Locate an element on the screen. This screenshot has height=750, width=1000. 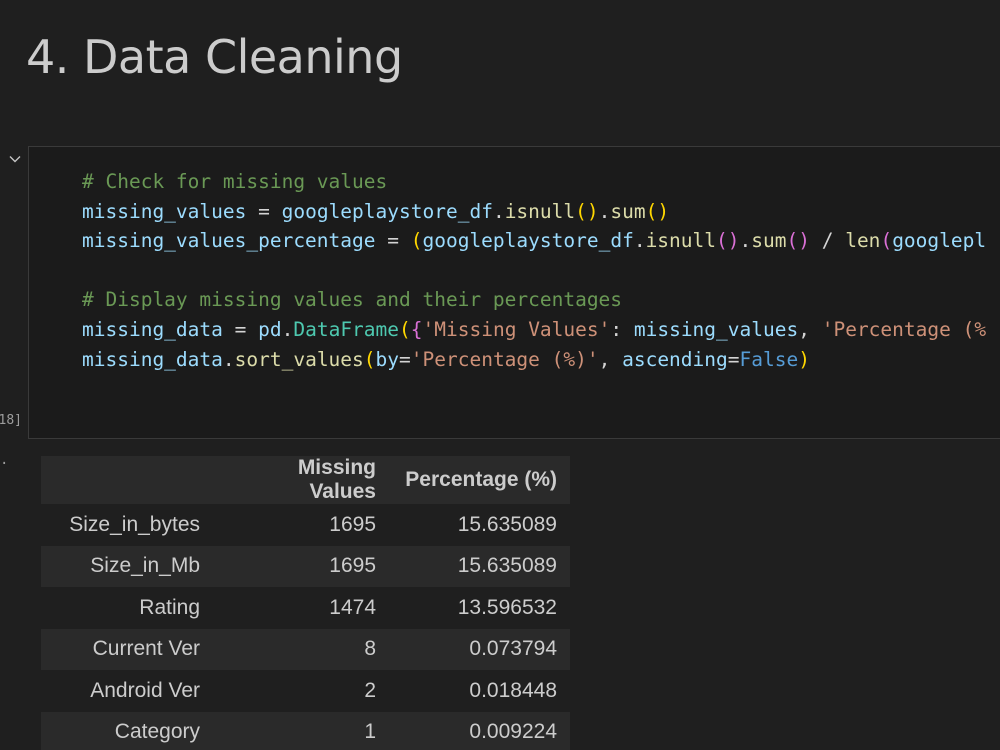
table-row: Current Ver 8 0.073794 is located at coordinates (305, 650).